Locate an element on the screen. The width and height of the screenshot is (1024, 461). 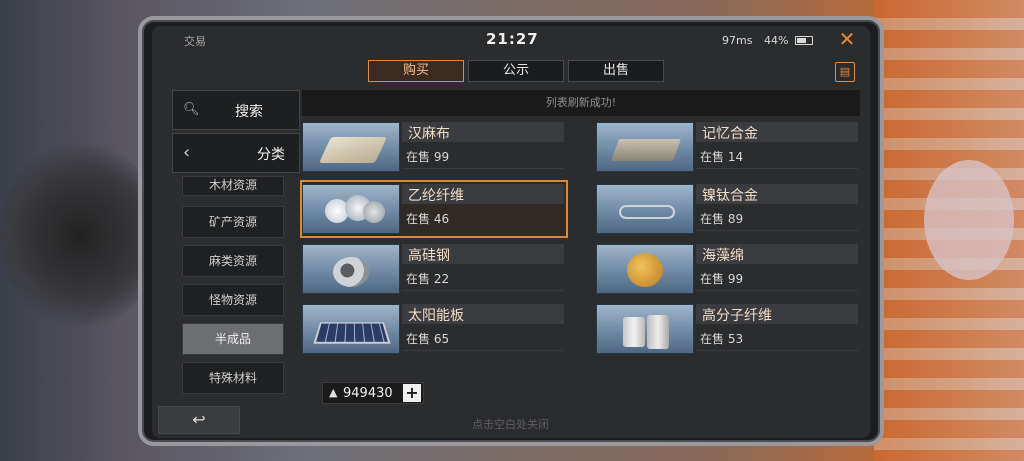
subcat-mineral: 矿产资源 is located at coordinates (233, 222).